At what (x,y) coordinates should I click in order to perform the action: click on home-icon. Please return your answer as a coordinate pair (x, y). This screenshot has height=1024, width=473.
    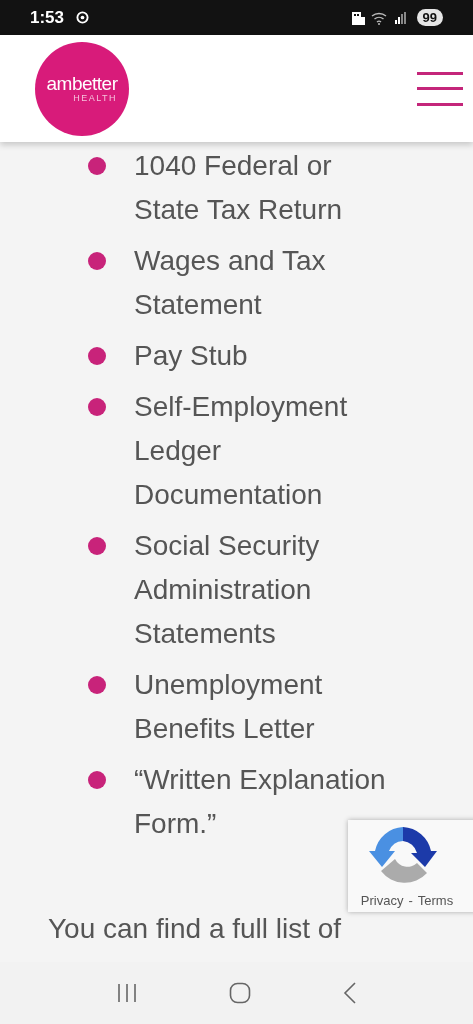
    Looking at the image, I should click on (240, 993).